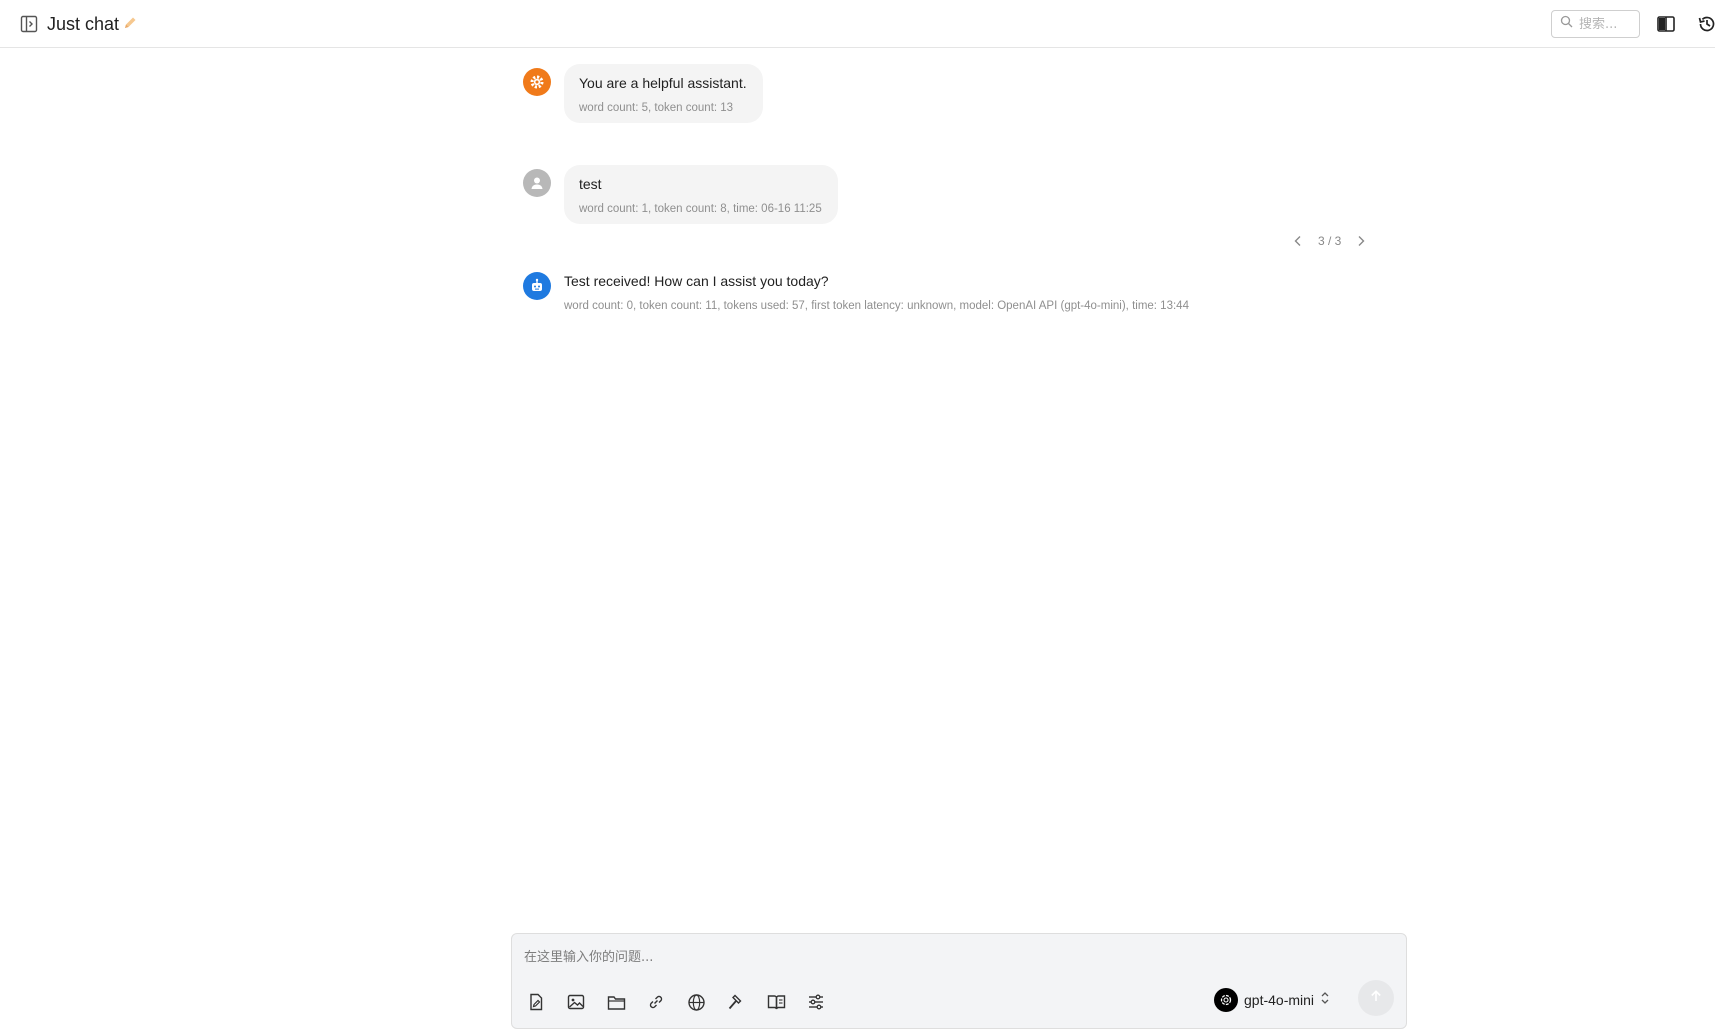  I want to click on arrow-up-icon, so click(1376, 998).